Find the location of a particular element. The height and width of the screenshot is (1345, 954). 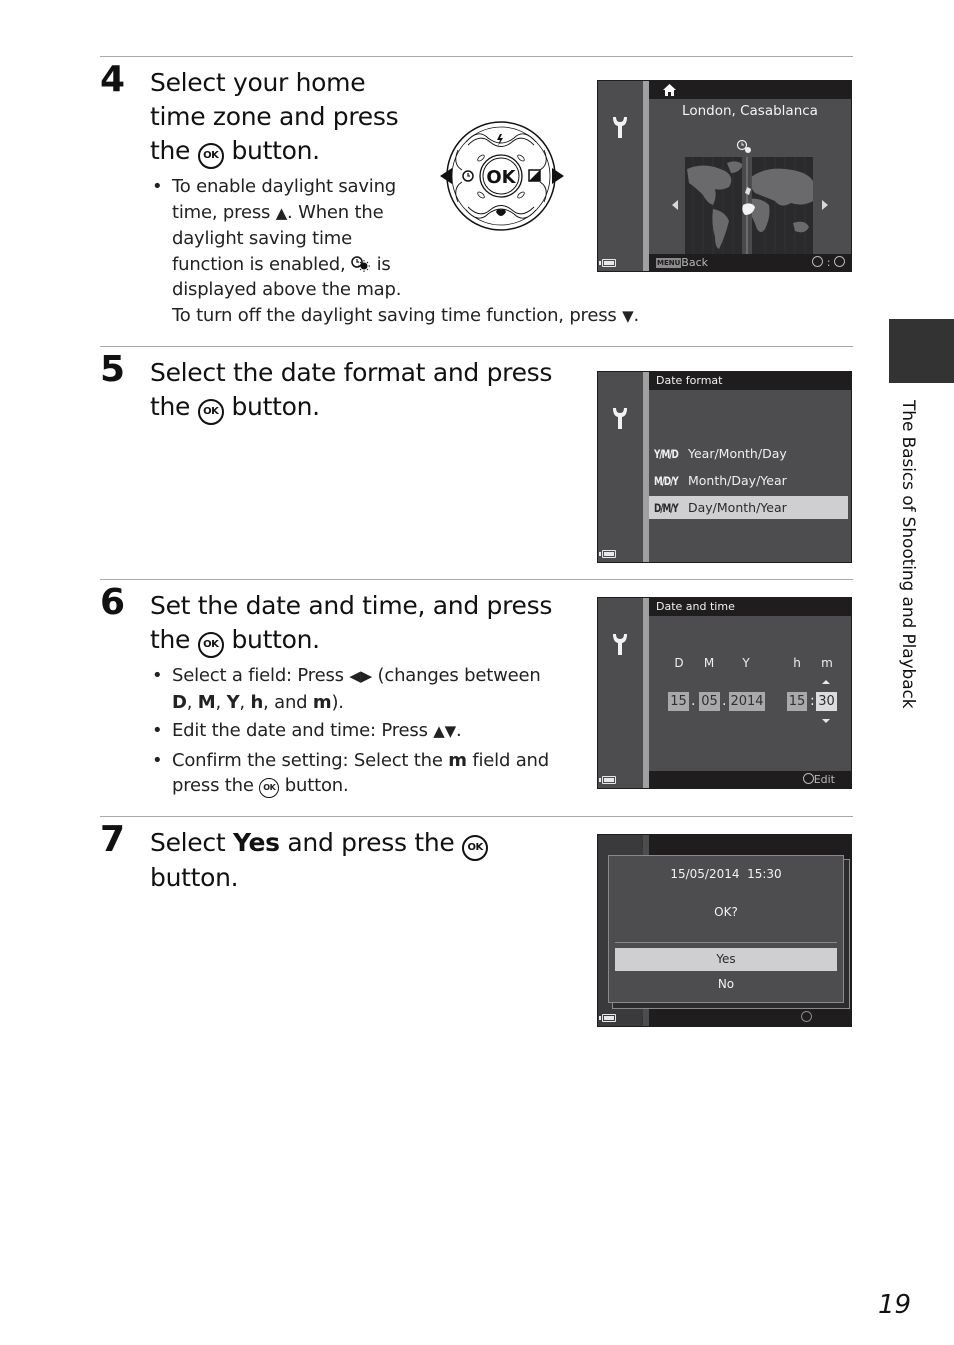

camera-screen-time-zone: London, Casablanca MENUBack: is located at coordinates (724, 176).